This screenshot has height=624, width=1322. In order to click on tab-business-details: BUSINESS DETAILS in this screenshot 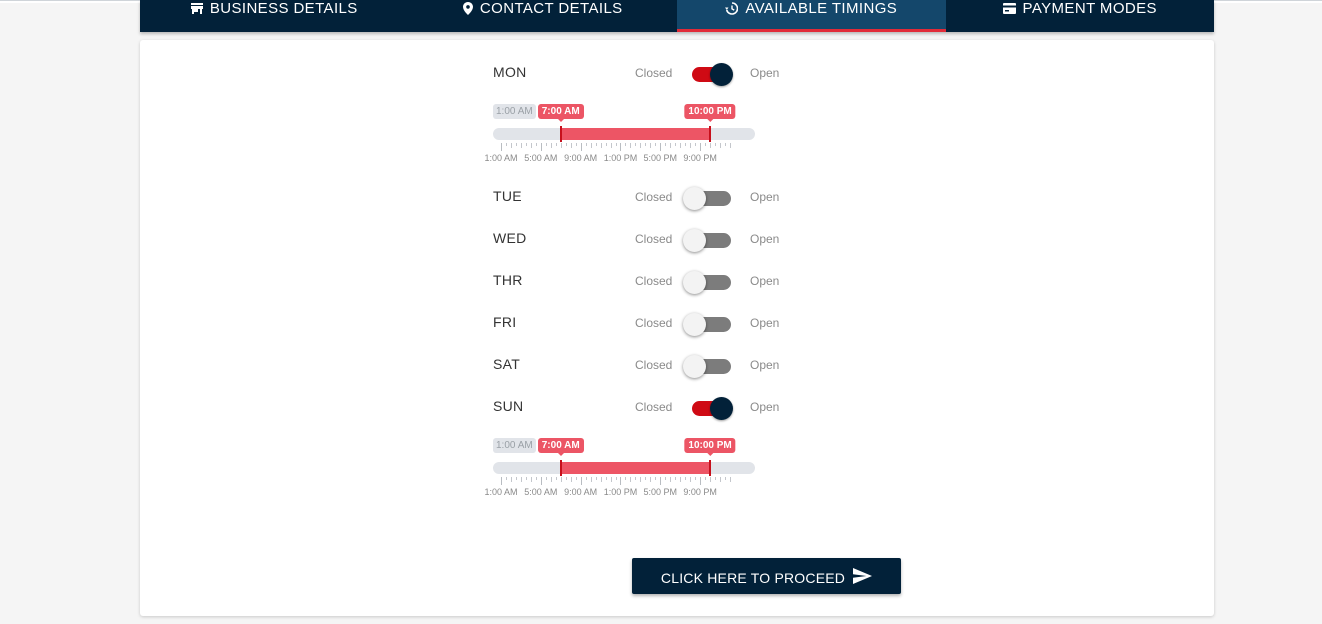, I will do `click(274, 16)`.